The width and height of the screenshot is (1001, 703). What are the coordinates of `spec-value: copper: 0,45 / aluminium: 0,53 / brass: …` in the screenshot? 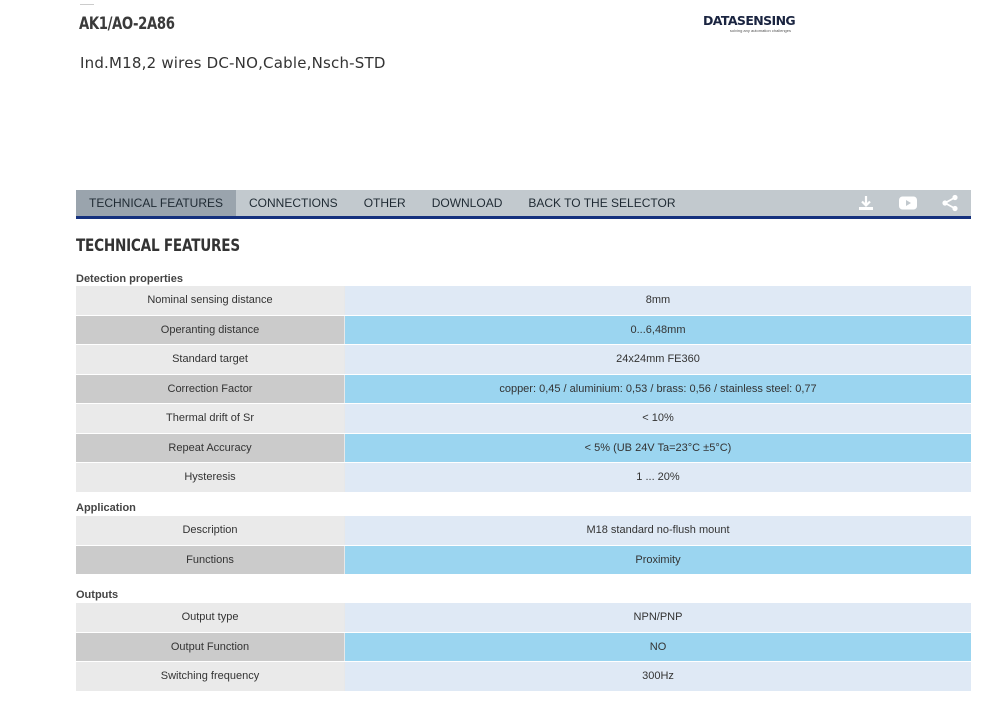 It's located at (657, 389).